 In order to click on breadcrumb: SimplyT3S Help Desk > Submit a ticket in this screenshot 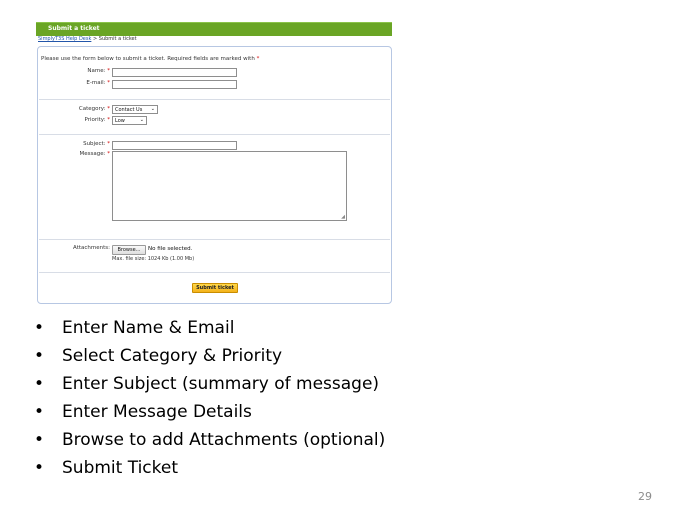, I will do `click(87, 39)`.